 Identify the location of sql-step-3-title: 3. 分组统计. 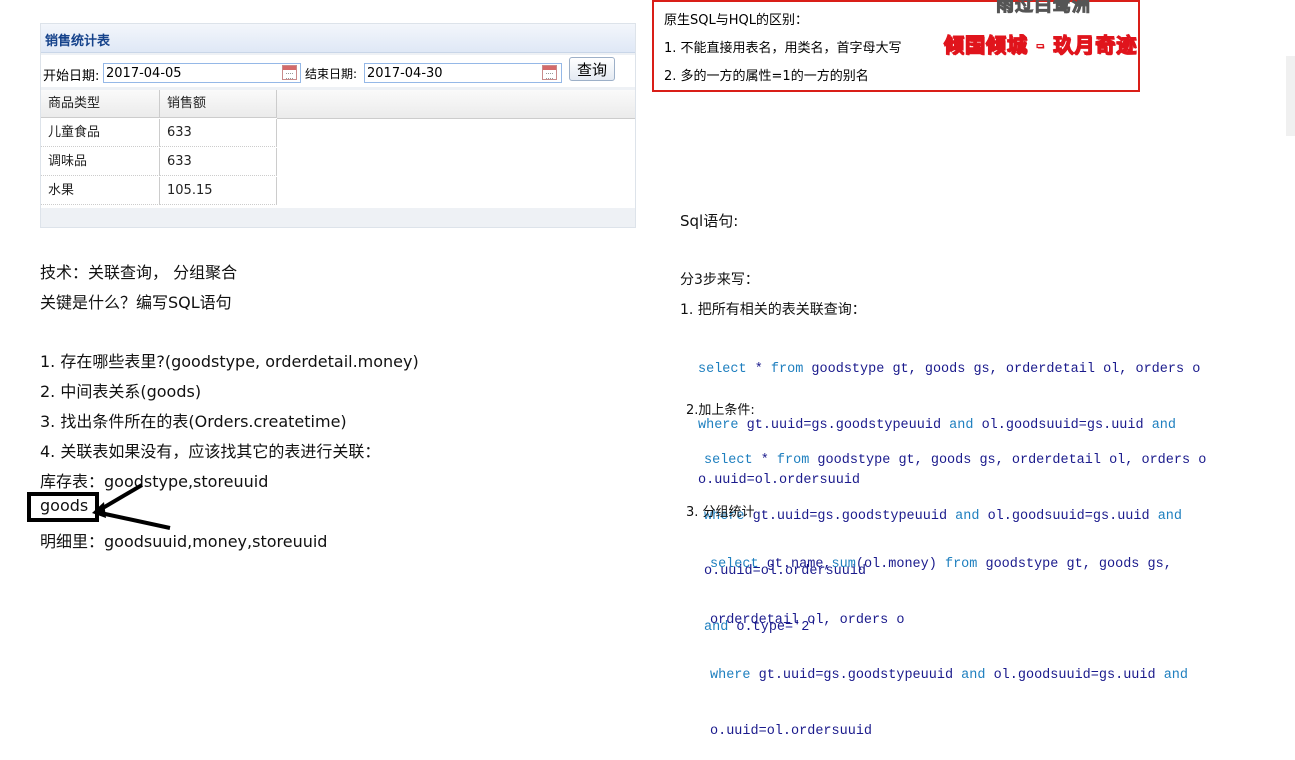
(720, 512).